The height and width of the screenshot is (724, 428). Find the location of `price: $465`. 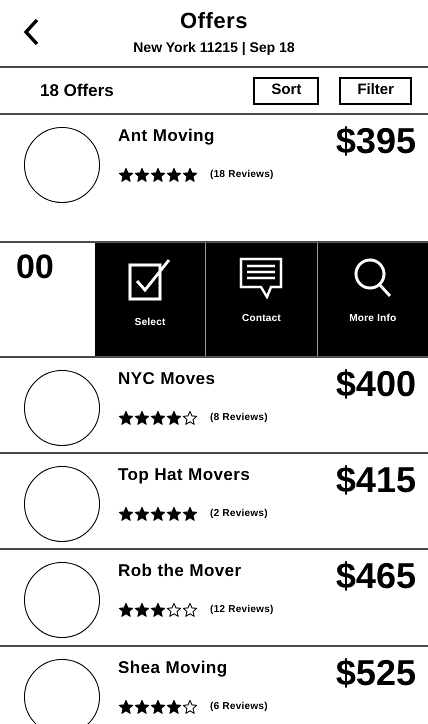

price: $465 is located at coordinates (376, 576).